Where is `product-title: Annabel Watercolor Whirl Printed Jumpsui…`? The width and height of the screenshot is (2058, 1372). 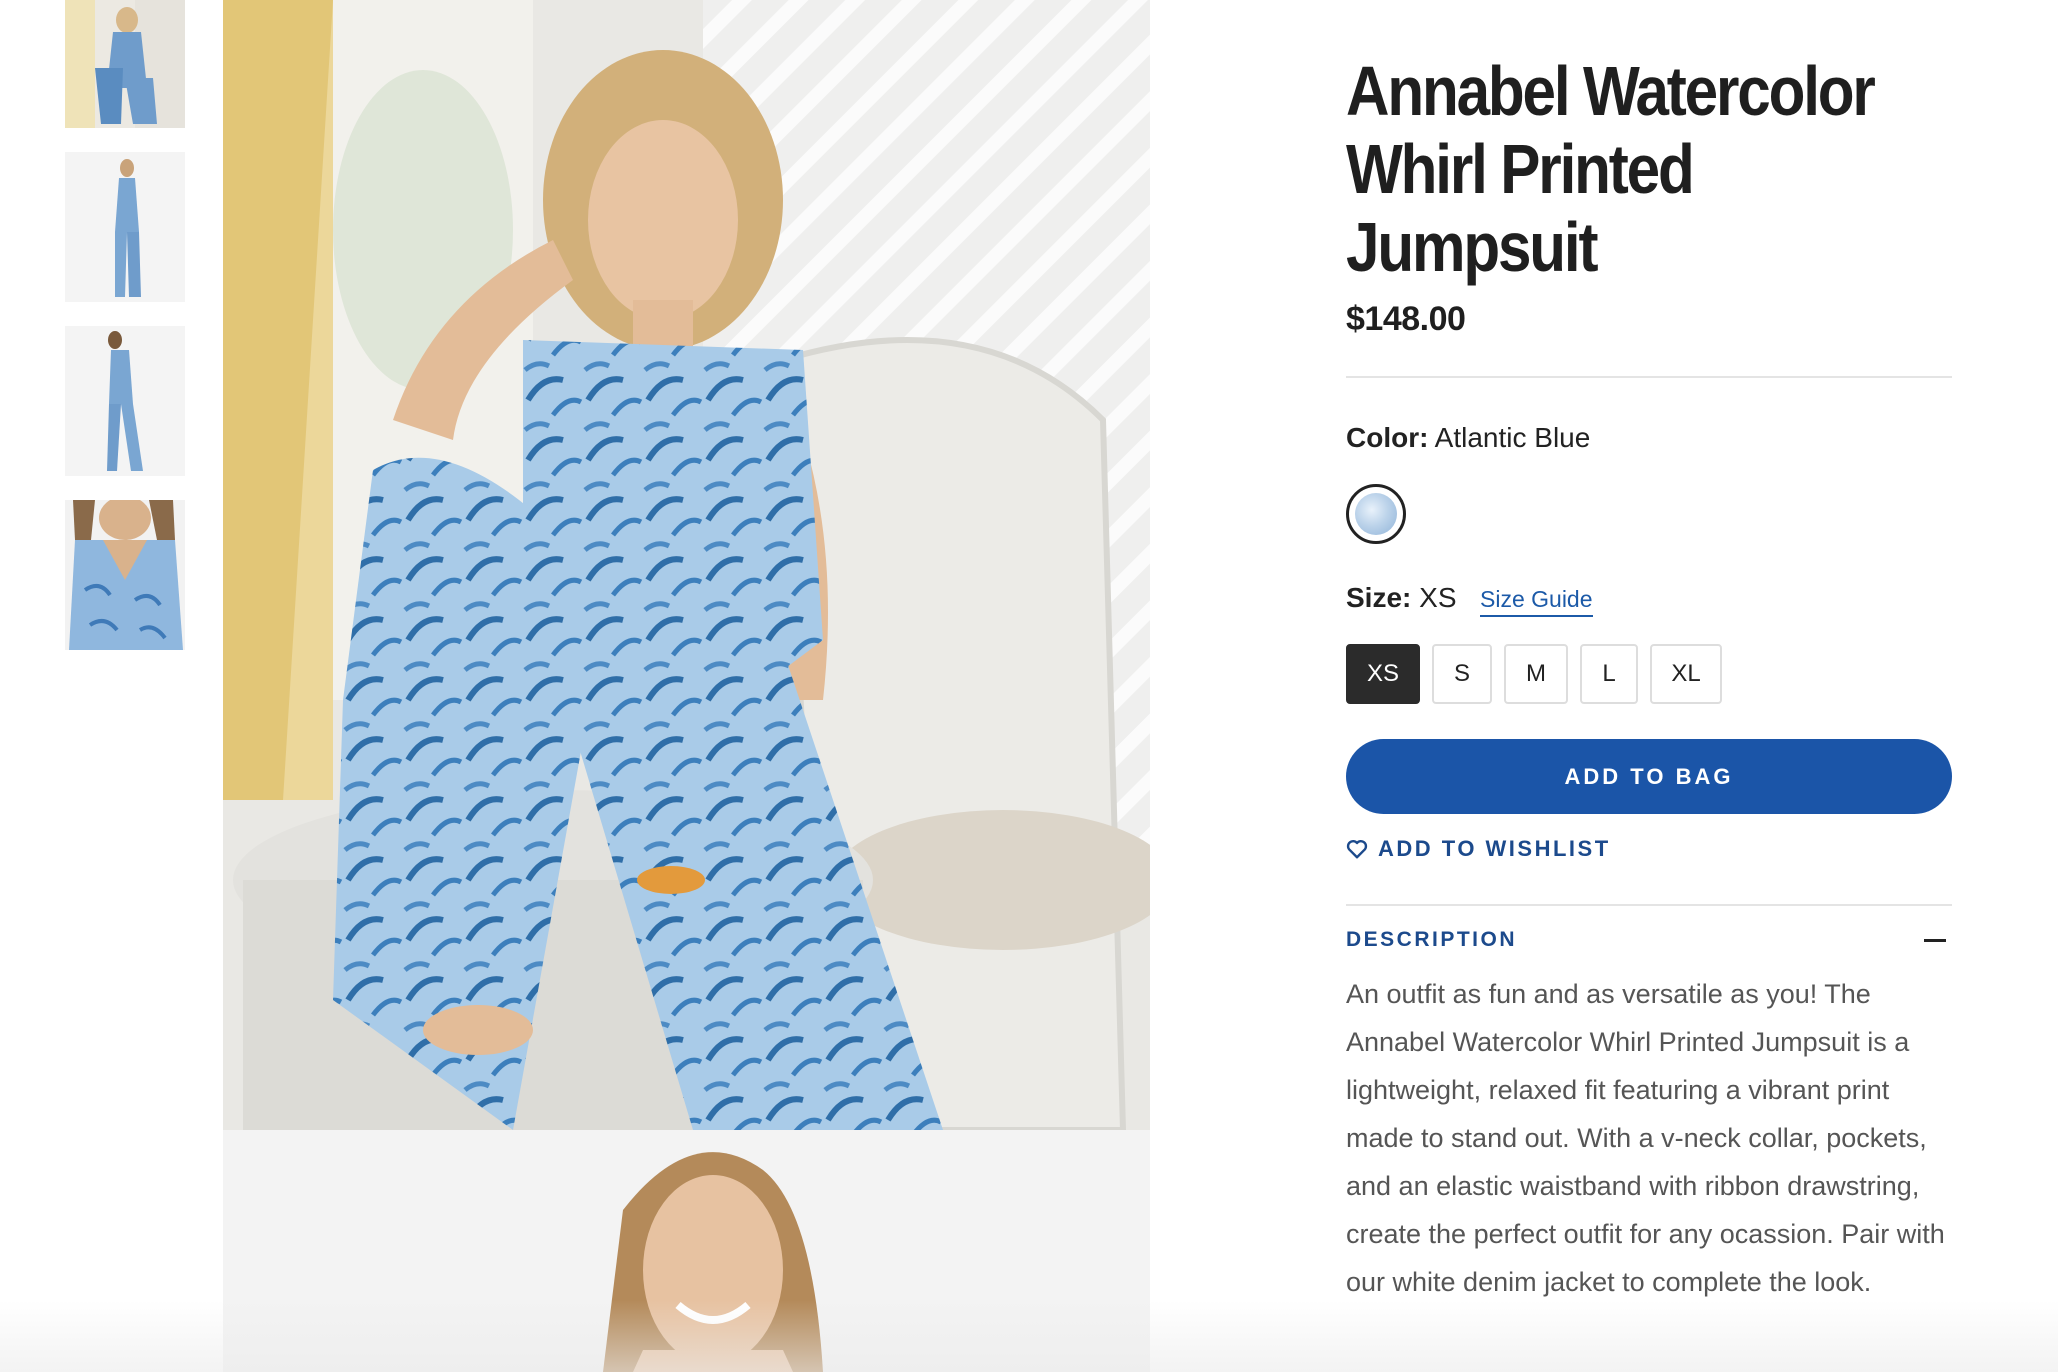
product-title: Annabel Watercolor Whirl Printed Jumpsui… is located at coordinates (1611, 169).